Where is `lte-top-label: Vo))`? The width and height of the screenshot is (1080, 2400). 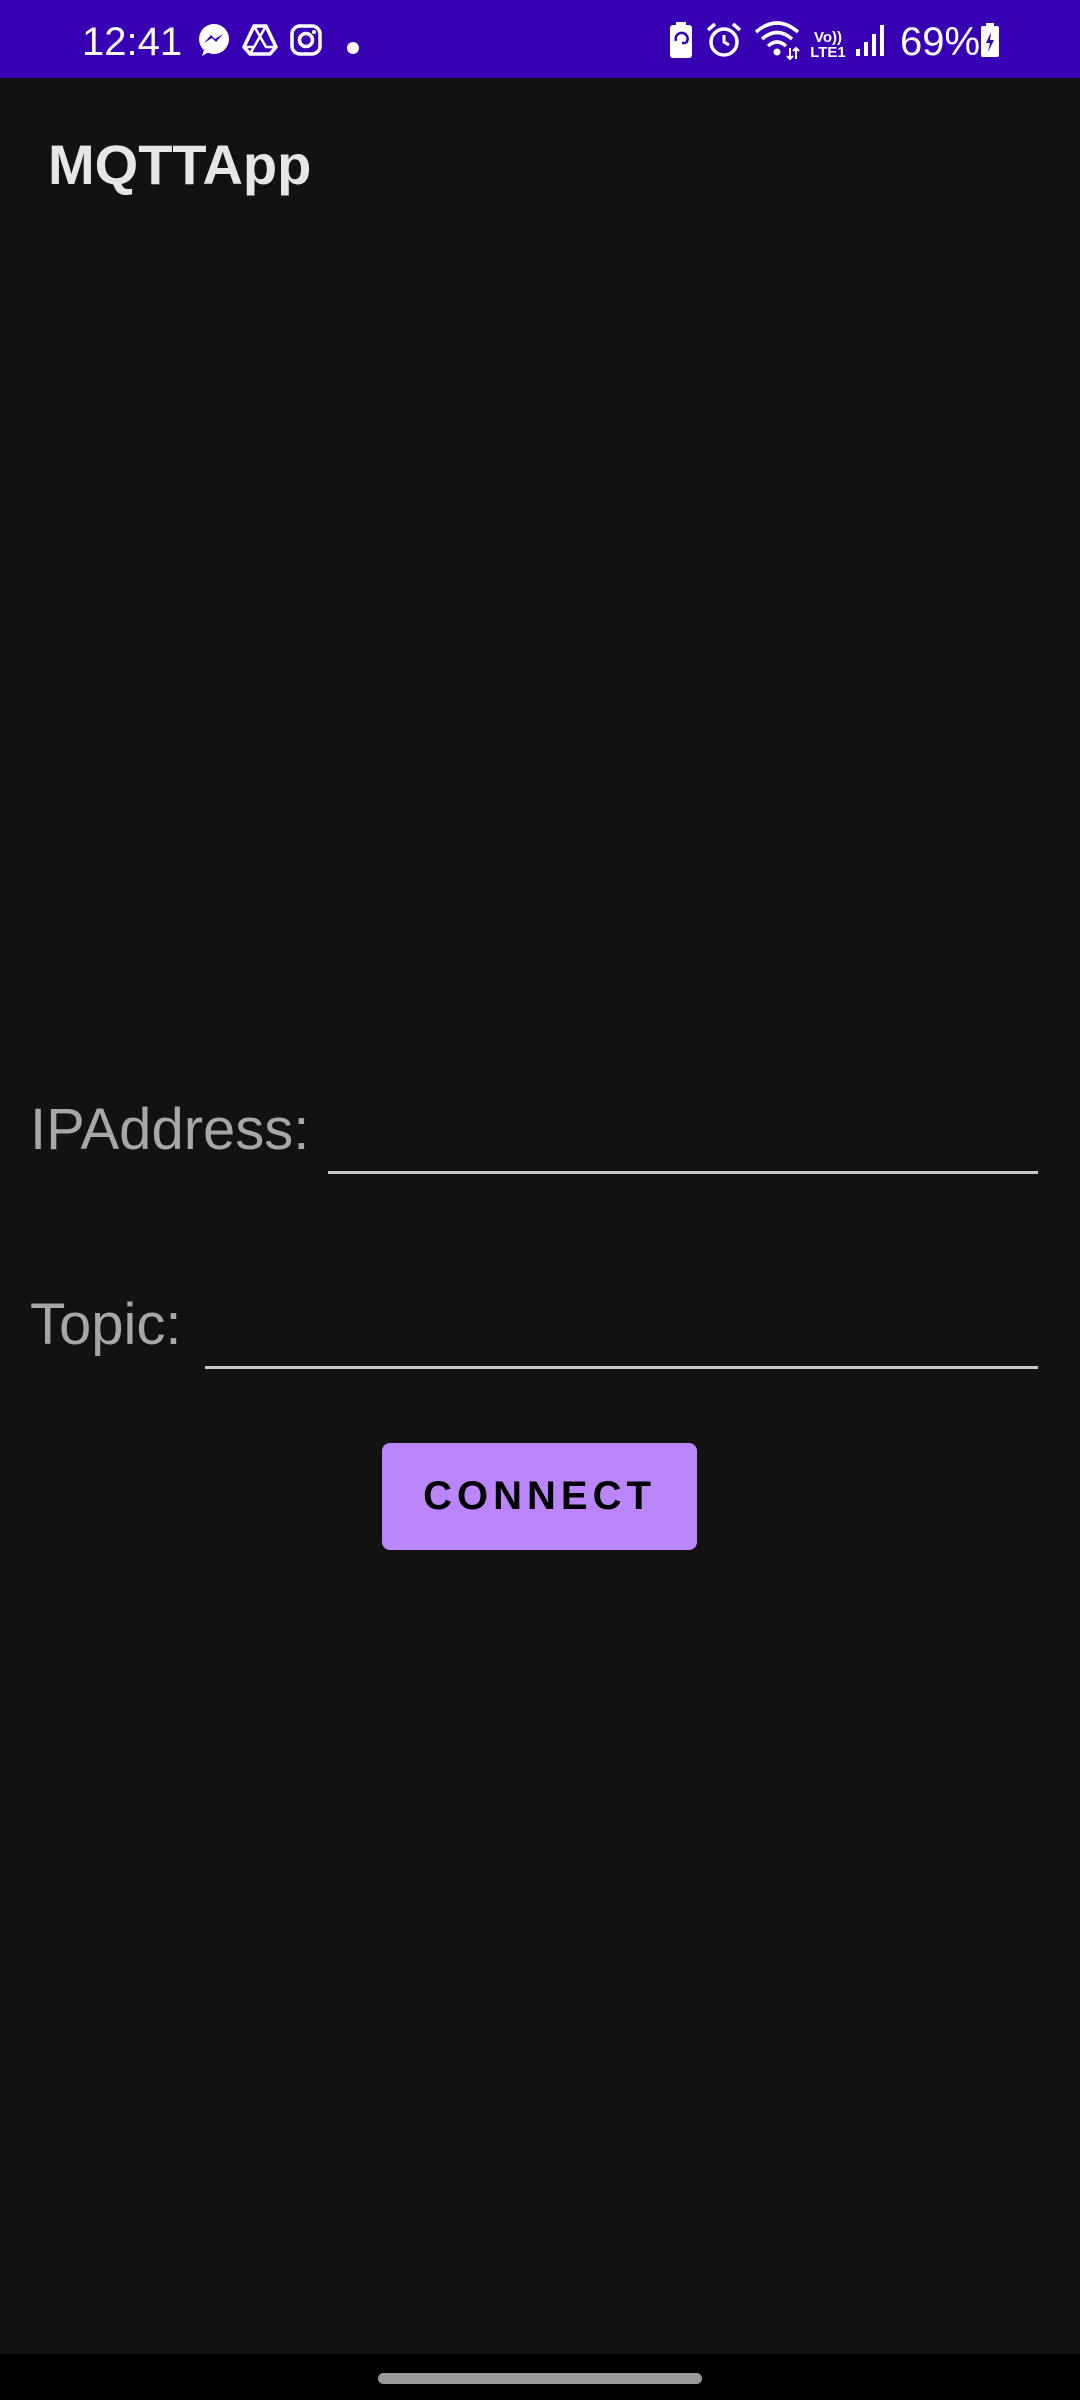
lte-top-label: Vo)) is located at coordinates (828, 37).